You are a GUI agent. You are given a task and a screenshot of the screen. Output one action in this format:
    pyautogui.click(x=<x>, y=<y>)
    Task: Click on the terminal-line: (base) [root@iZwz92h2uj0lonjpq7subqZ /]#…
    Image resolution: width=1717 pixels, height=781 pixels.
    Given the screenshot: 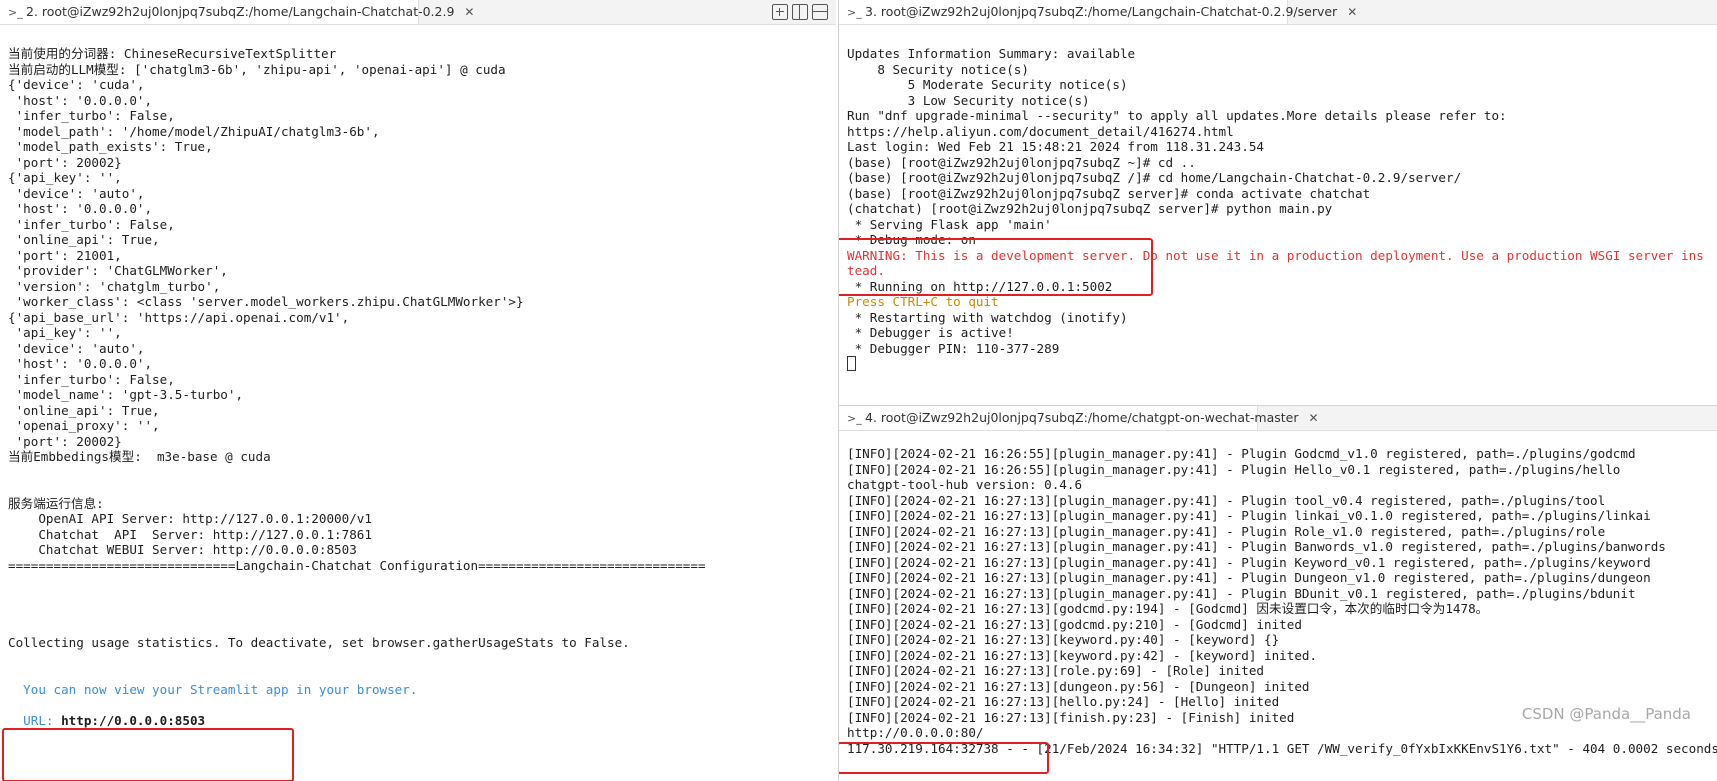 What is the action you would take?
    pyautogui.click(x=1154, y=177)
    